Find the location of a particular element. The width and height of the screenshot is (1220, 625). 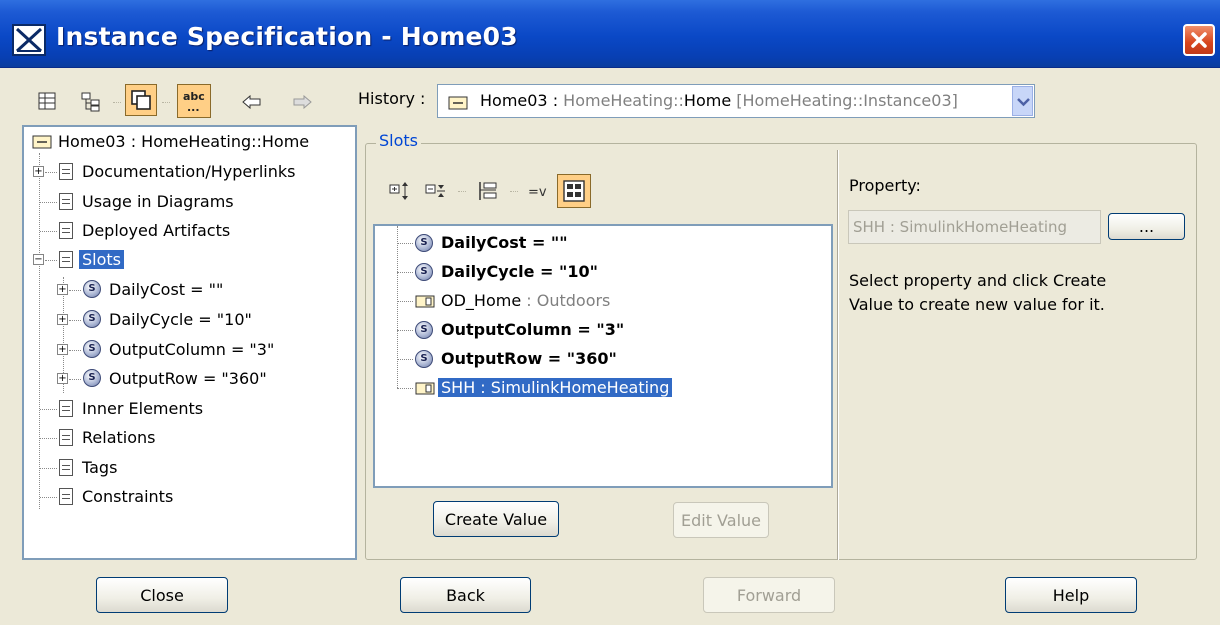

show-values-icon: =v is located at coordinates (541, 192).